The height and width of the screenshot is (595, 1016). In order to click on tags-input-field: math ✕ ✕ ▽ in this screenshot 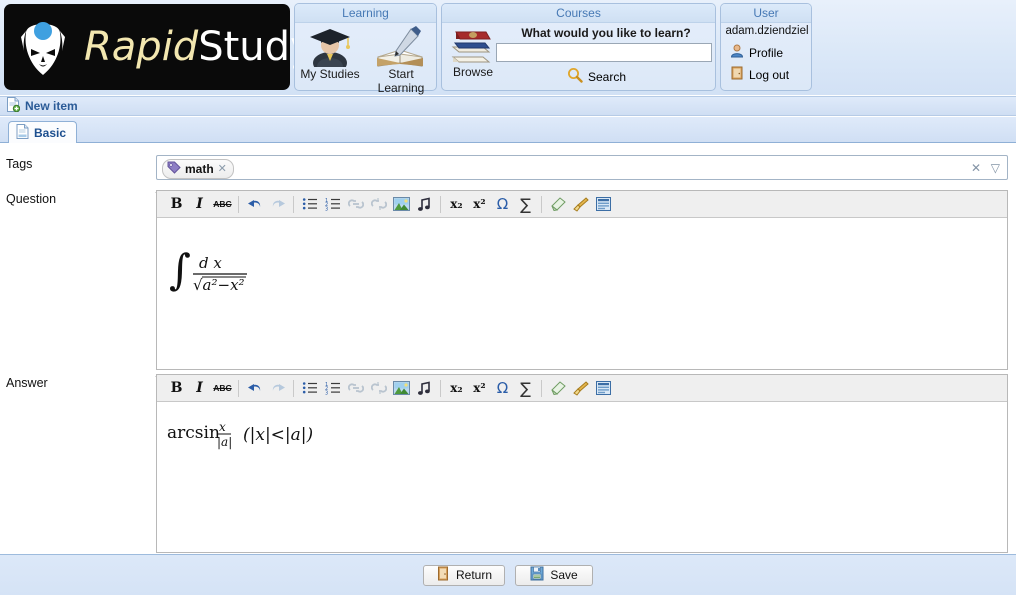, I will do `click(582, 167)`.